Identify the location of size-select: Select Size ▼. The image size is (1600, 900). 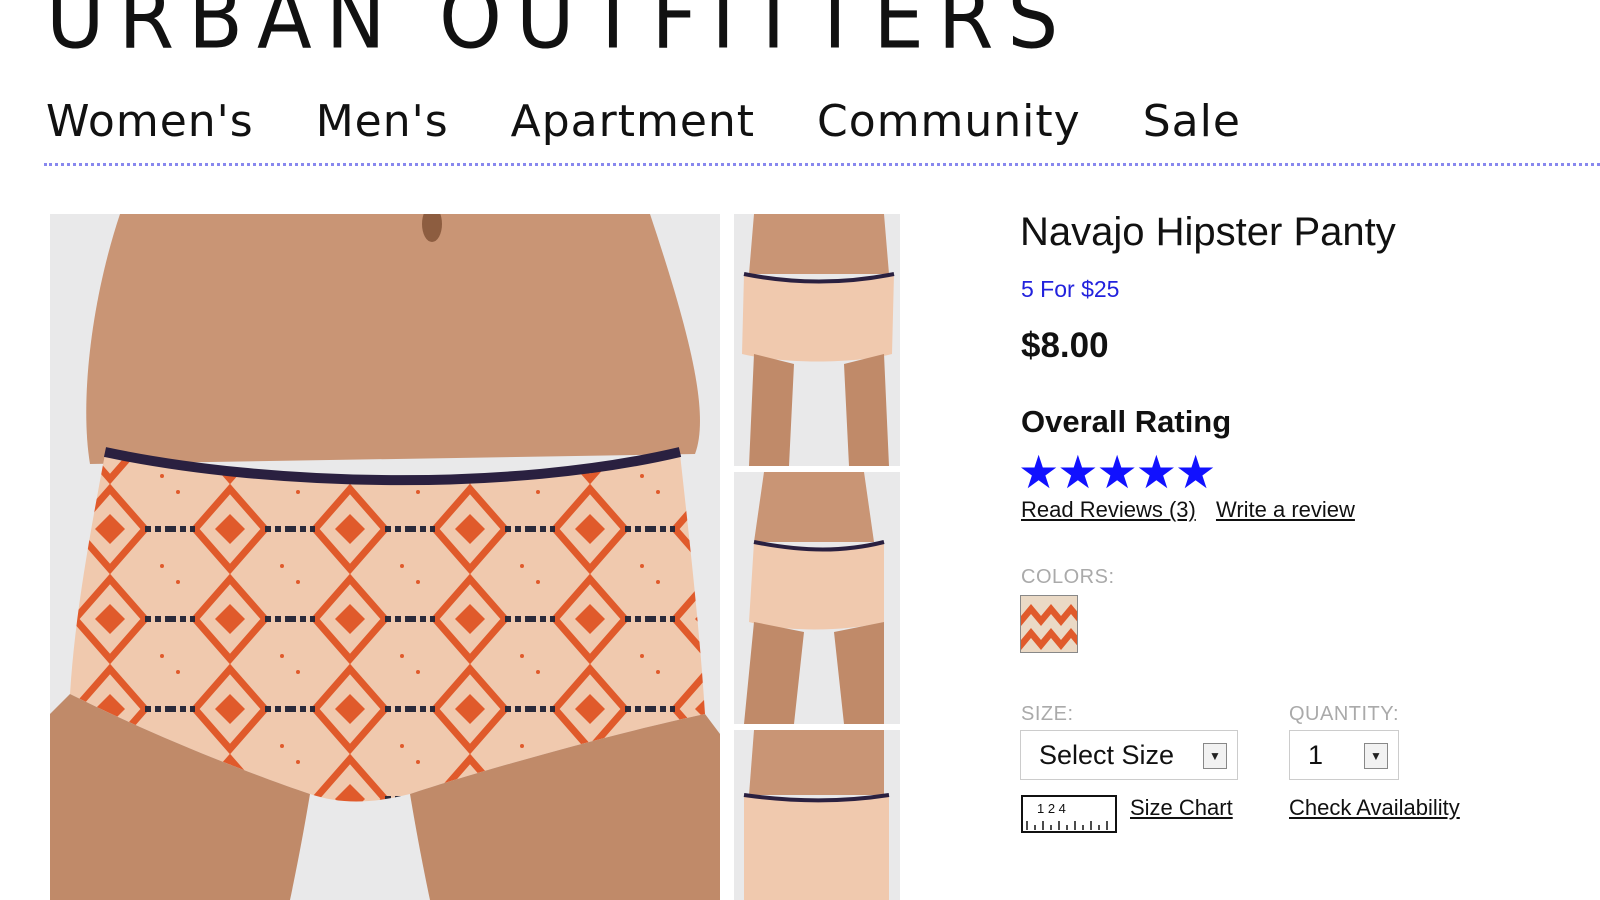
(1129, 755).